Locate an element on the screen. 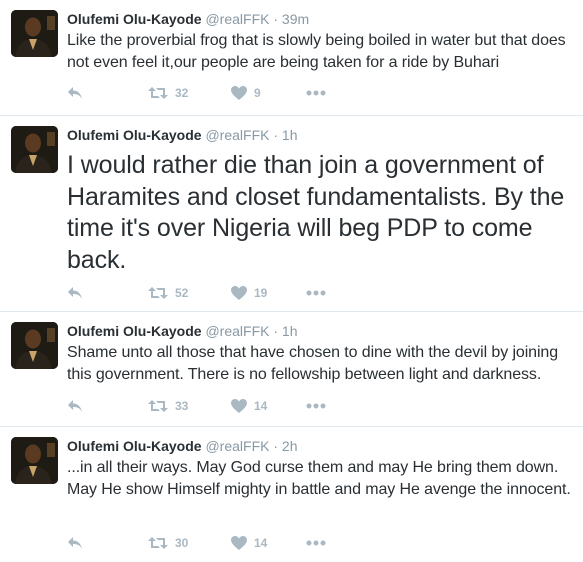  retweet-count: 32 is located at coordinates (182, 93).